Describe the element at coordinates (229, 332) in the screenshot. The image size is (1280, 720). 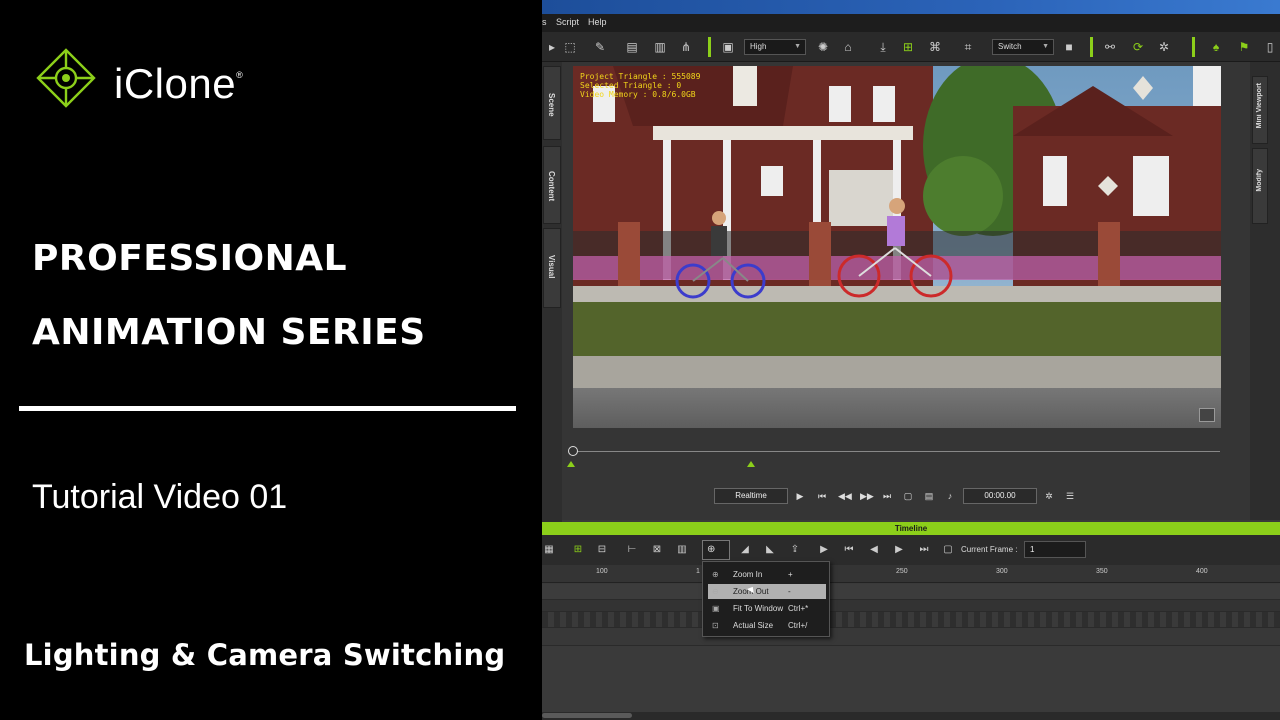
I see `headline-line-2: ANIMATION SERIES` at that location.